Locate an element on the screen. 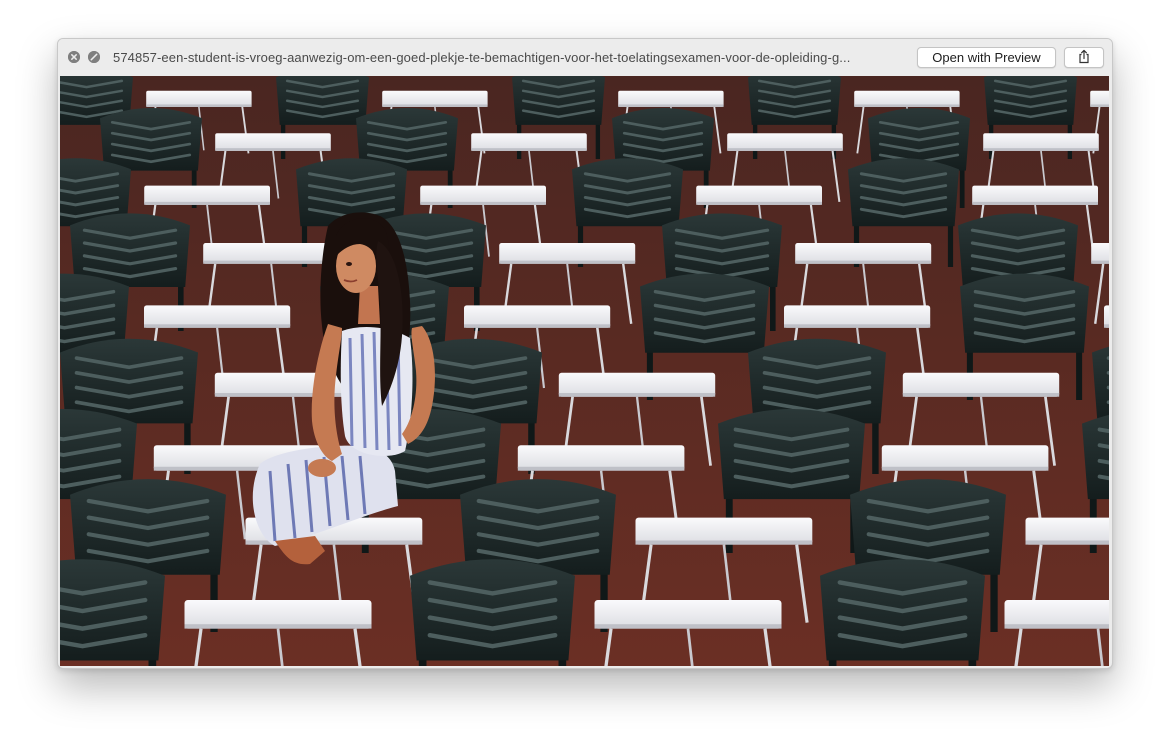 The image size is (1168, 743). open-with-preview-button: Open with Preview is located at coordinates (986, 57).